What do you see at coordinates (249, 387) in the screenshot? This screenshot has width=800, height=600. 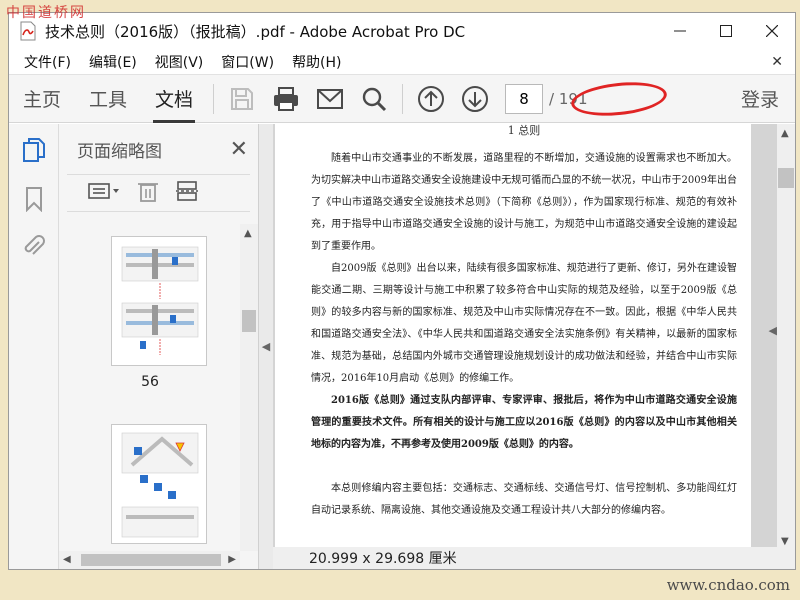 I see `thumbnail-vertical-scrollbar: ▲` at bounding box center [249, 387].